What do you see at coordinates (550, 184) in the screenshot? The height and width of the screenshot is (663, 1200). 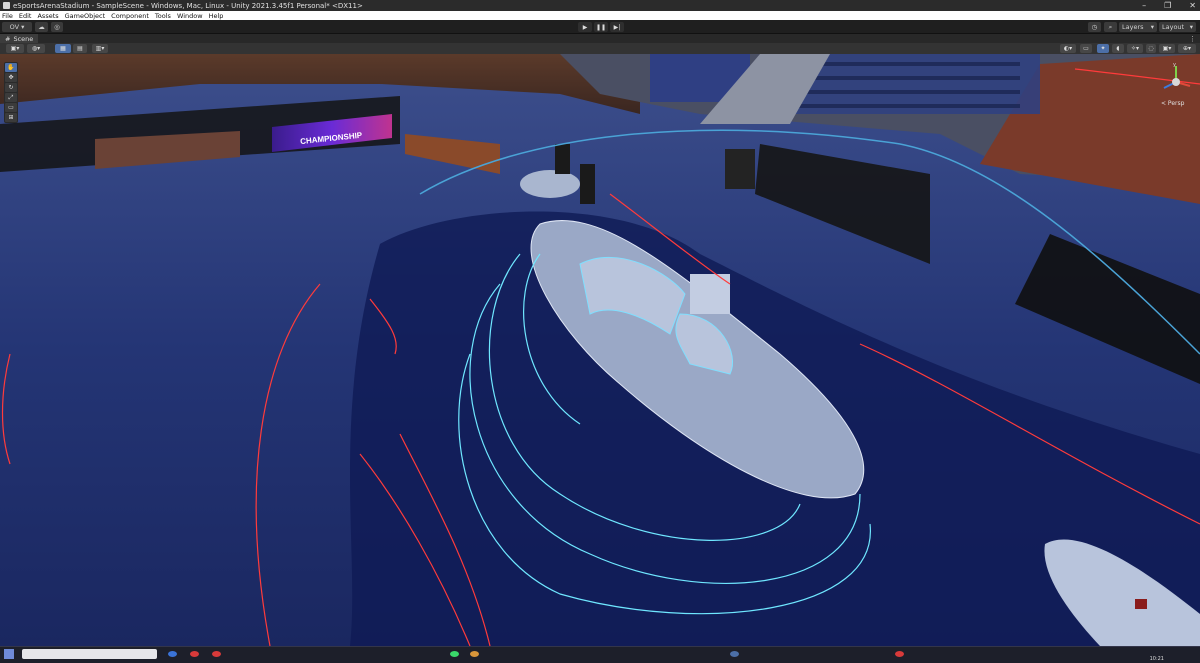 I see `caster-desk` at bounding box center [550, 184].